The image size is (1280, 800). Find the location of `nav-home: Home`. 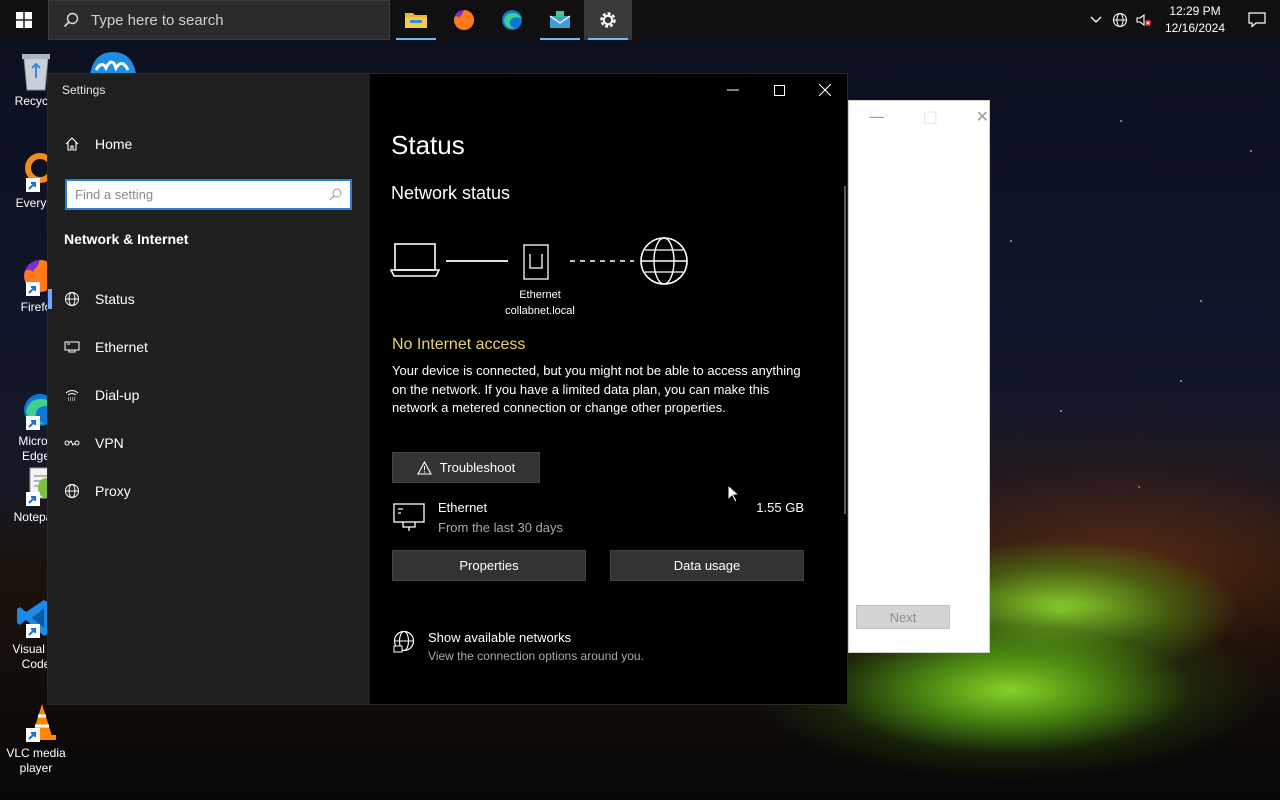

nav-home: Home is located at coordinates (98, 144).